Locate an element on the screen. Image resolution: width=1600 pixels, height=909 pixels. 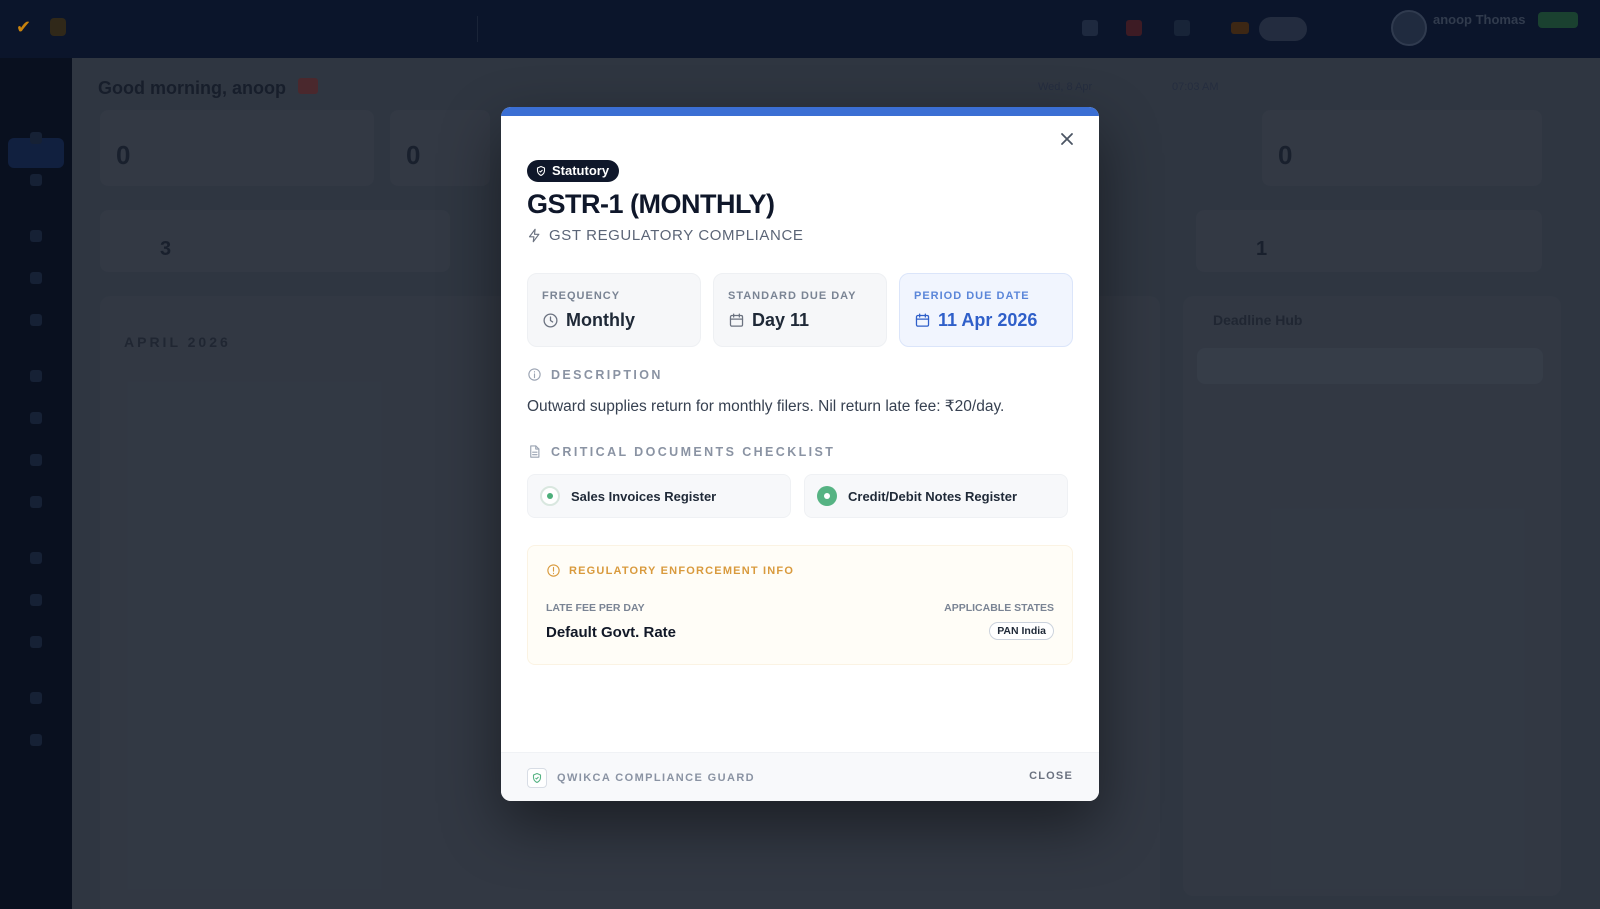
modal-footer: QWIKCA COMPLIANCE GUARD CLOSE is located at coordinates (800, 776).